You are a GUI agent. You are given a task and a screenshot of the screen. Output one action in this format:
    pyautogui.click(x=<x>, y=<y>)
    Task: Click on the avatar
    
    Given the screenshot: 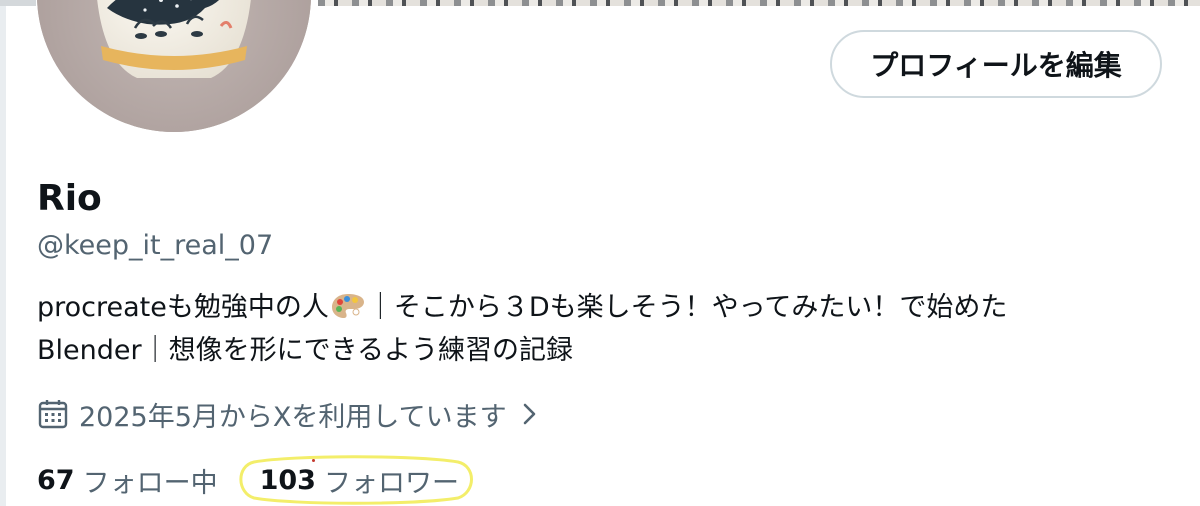 What is the action you would take?
    pyautogui.click(x=174, y=66)
    